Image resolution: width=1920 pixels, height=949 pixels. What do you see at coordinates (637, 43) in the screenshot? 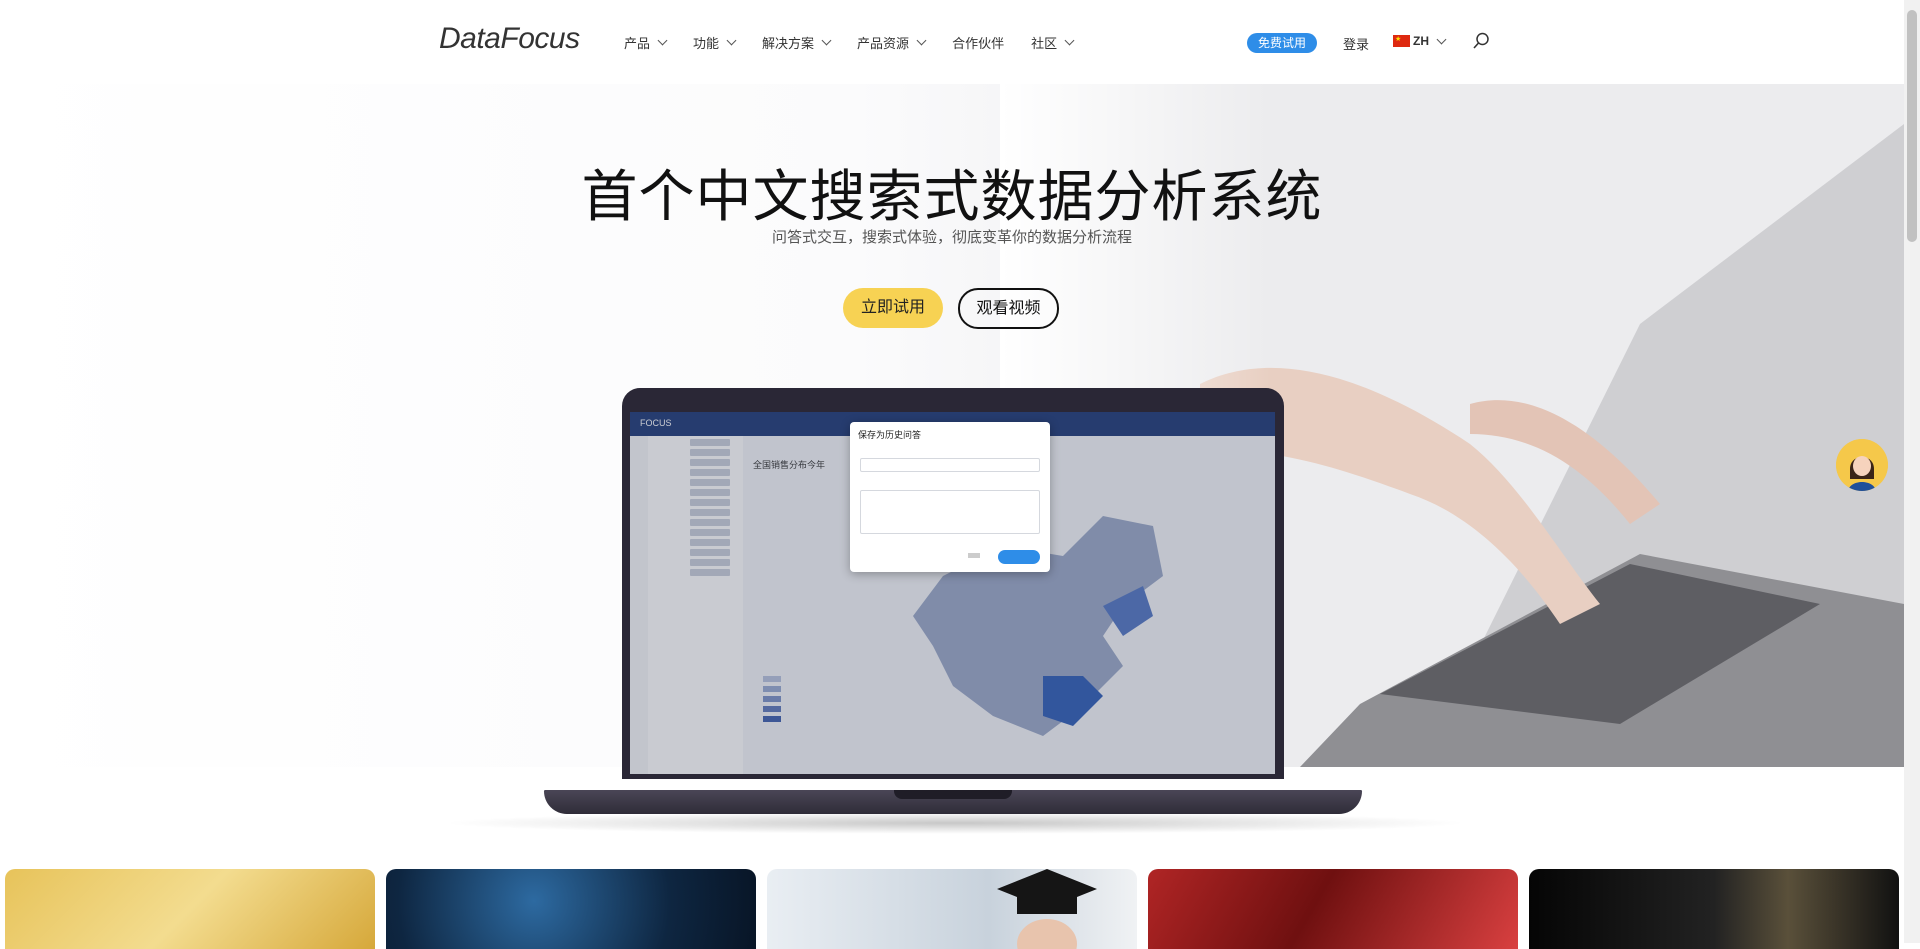
I see `menu-label: 产品` at bounding box center [637, 43].